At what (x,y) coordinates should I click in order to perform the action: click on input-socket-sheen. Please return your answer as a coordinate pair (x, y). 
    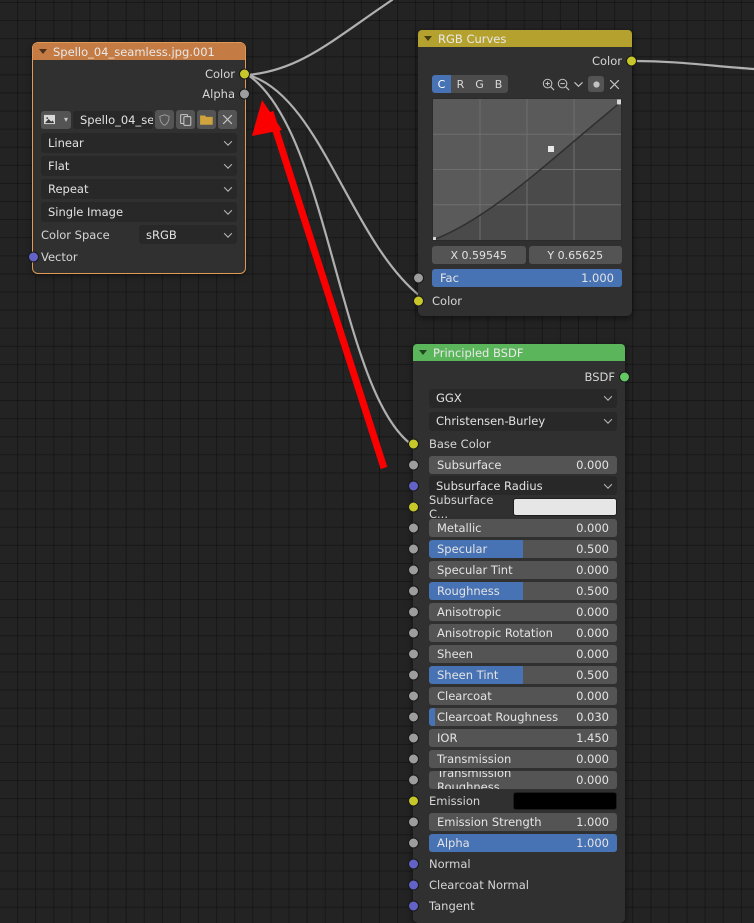
    Looking at the image, I should click on (413, 653).